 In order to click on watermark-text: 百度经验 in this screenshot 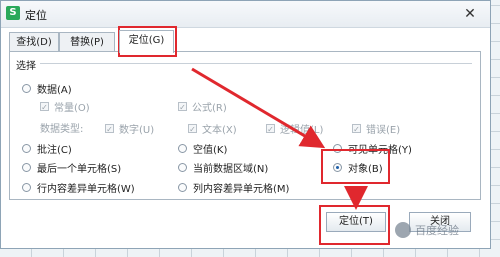, I will do `click(437, 230)`.